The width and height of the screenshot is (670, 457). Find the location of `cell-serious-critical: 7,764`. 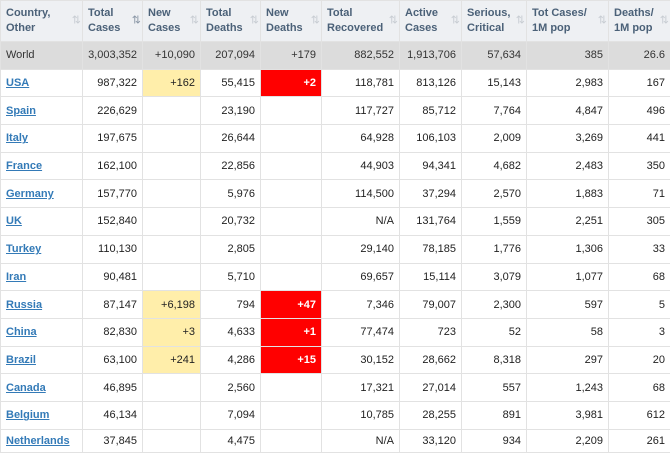

cell-serious-critical: 7,764 is located at coordinates (494, 111).